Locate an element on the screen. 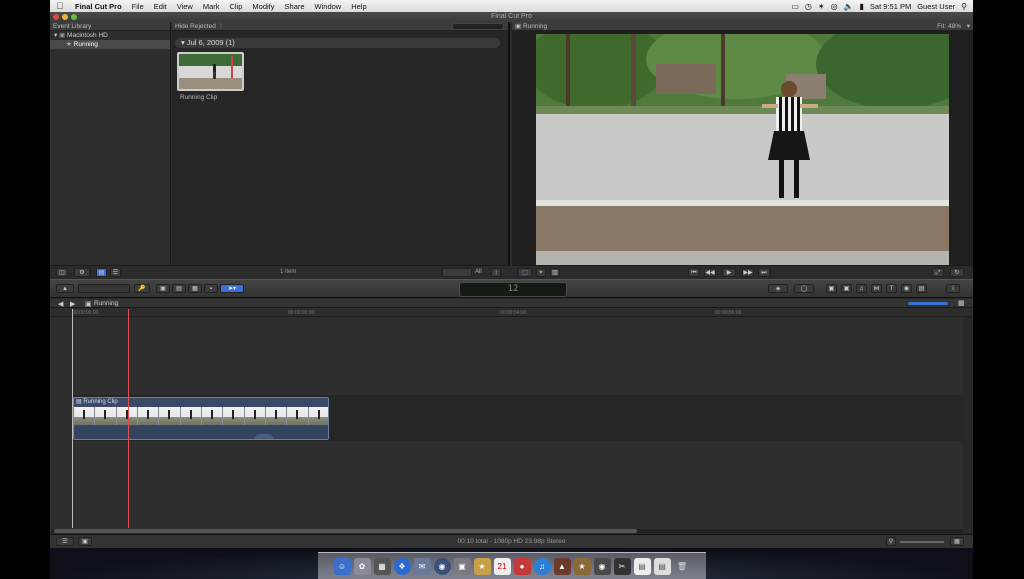  clip-duration-popup: All is located at coordinates (478, 272).